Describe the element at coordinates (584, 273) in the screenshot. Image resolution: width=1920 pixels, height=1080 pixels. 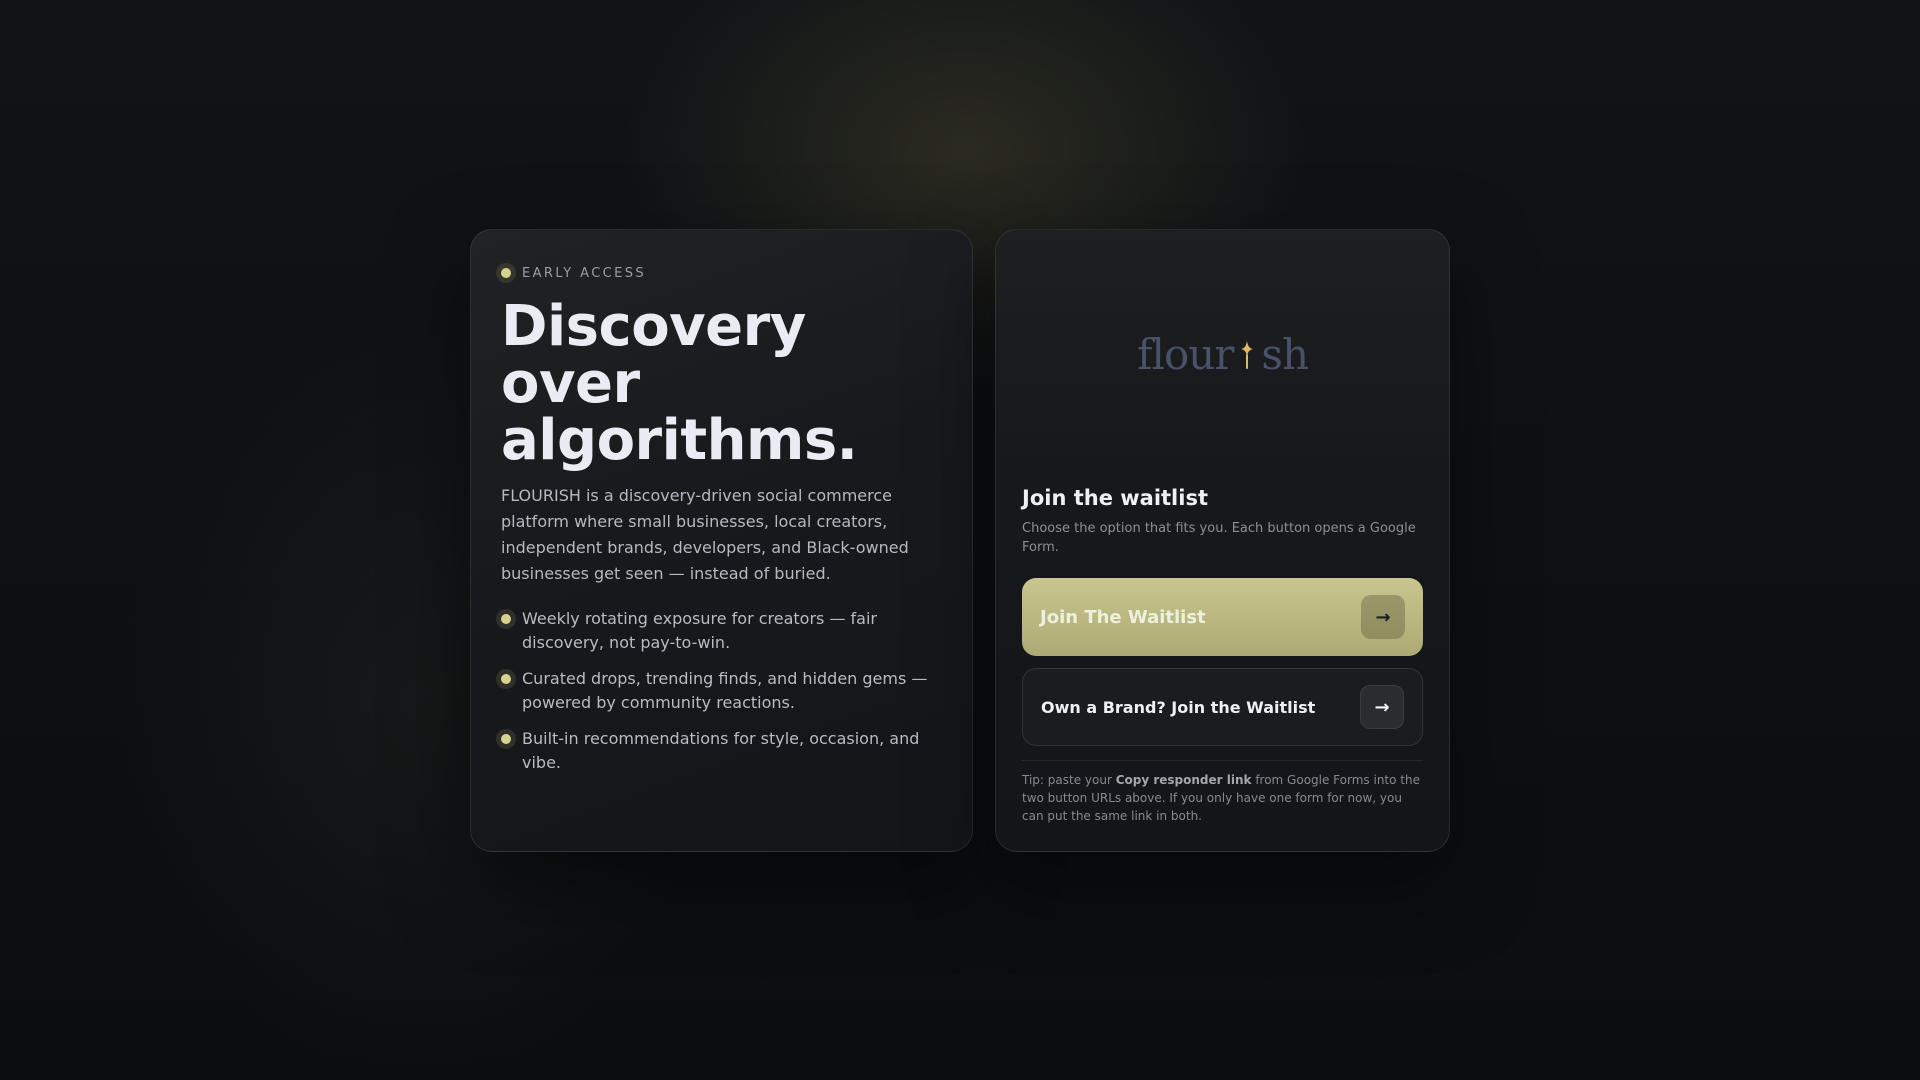
I see `early-access-label: EARLY ACCESS` at that location.